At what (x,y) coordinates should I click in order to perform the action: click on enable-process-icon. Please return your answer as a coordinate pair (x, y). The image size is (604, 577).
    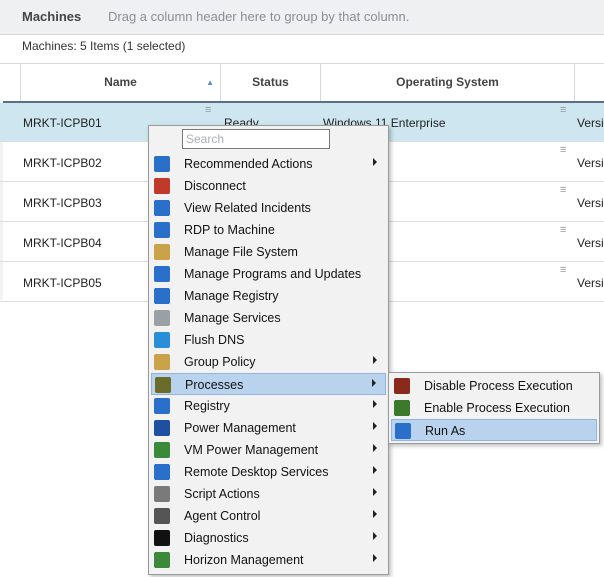
    Looking at the image, I should click on (402, 408).